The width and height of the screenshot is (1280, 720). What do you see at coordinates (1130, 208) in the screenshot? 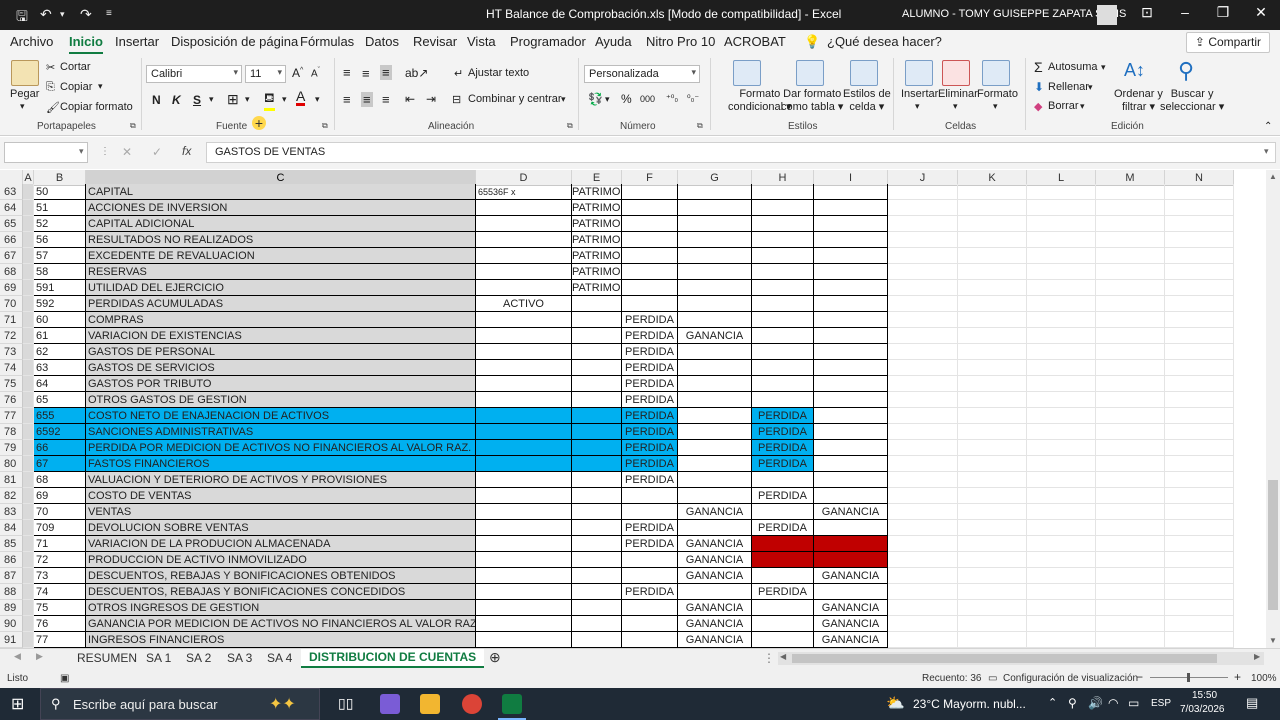
I see `cell-m64` at bounding box center [1130, 208].